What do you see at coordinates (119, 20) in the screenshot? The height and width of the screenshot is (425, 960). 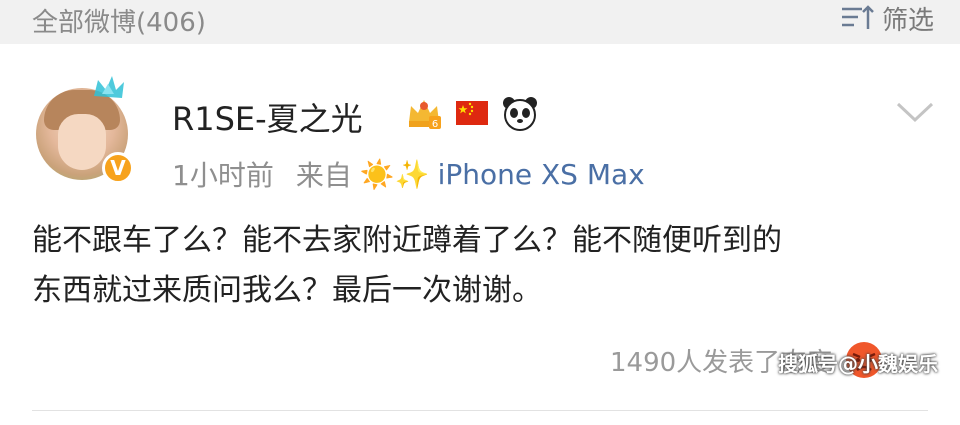 I see `all-posts-count: 全部微博(406)` at bounding box center [119, 20].